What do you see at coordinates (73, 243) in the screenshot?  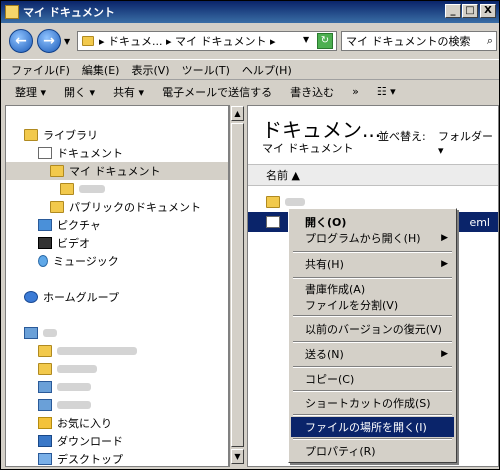 I see `nav-label: ビデオ` at bounding box center [73, 243].